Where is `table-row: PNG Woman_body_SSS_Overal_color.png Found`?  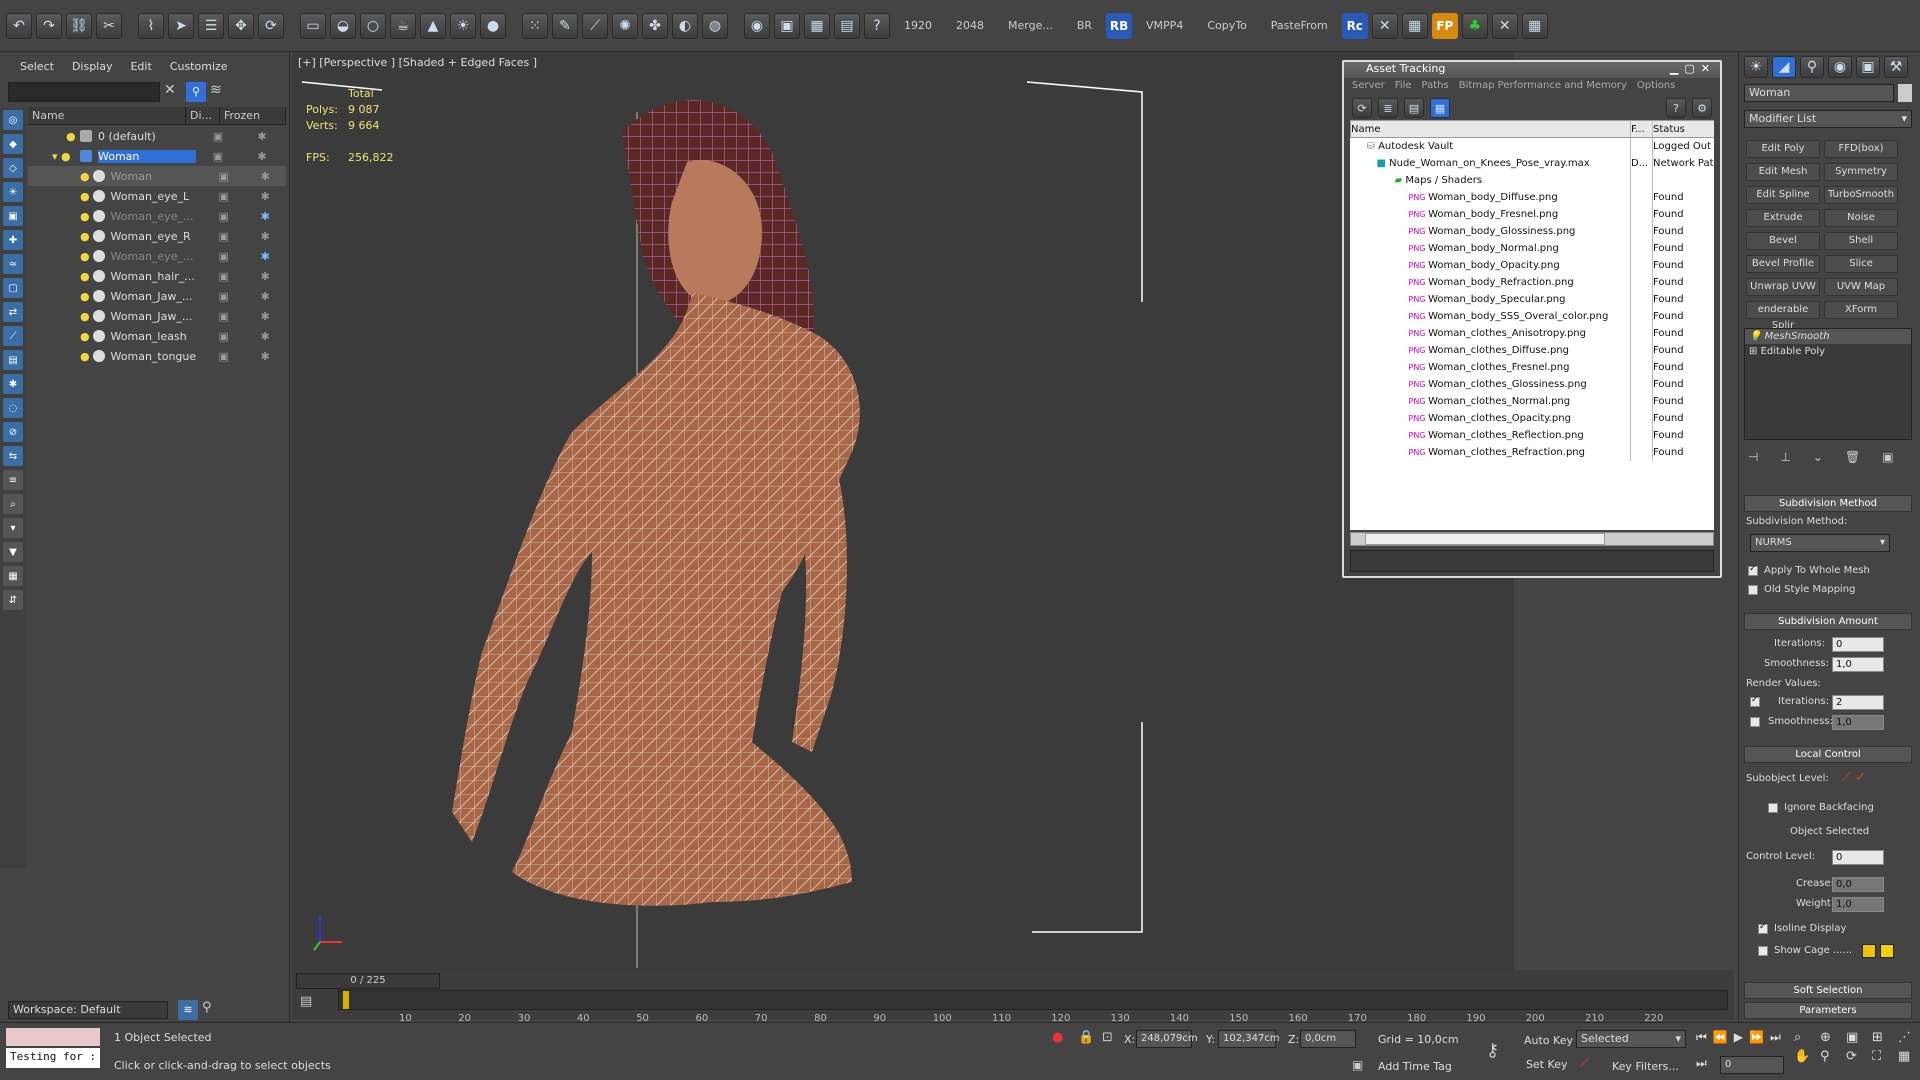 table-row: PNG Woman_body_SSS_Overal_color.png Found is located at coordinates (1532, 316).